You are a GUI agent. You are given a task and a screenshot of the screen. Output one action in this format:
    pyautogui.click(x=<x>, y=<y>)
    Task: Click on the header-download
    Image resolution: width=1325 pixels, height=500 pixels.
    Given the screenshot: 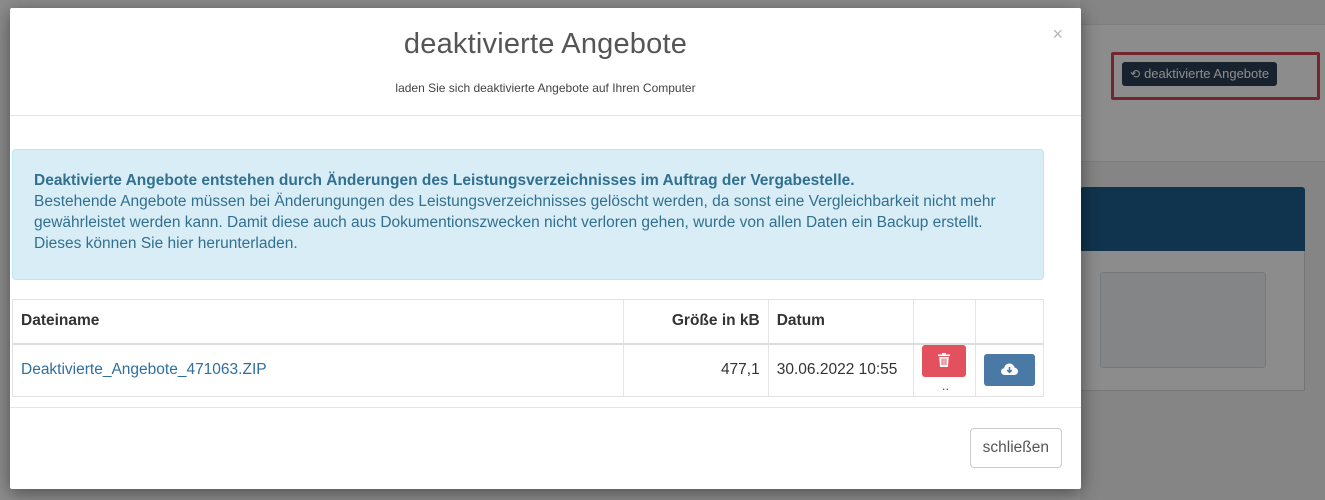 What is the action you would take?
    pyautogui.click(x=1009, y=322)
    